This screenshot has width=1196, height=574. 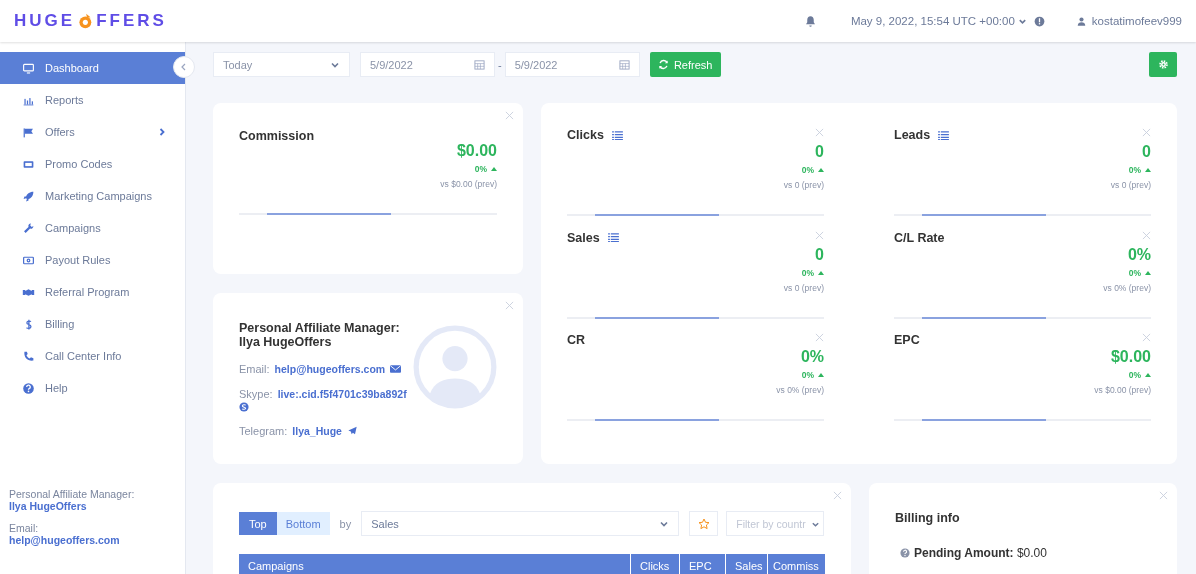 I want to click on settings-button, so click(x=1163, y=64).